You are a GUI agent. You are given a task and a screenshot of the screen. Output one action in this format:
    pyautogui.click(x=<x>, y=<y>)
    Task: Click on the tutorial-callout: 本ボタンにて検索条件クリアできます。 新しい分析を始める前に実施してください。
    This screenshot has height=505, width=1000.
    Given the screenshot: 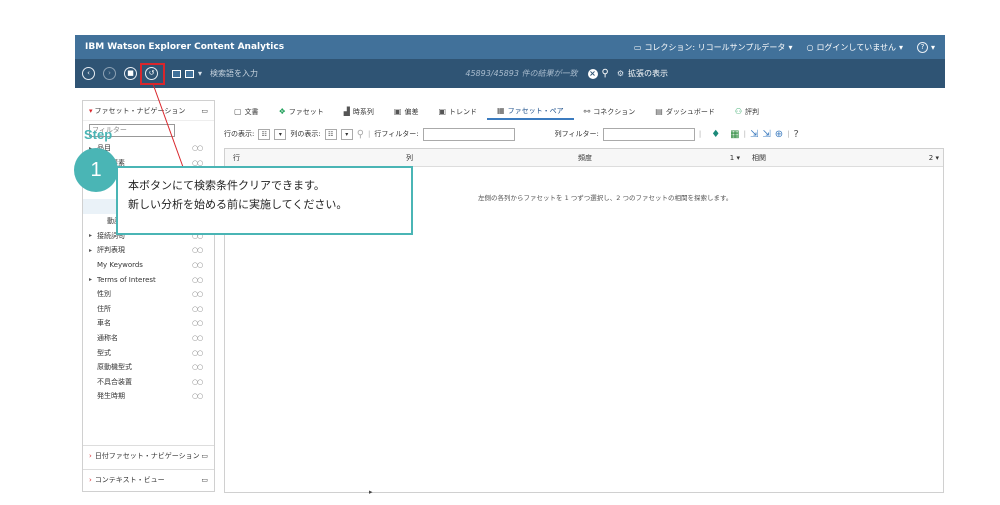 What is the action you would take?
    pyautogui.click(x=264, y=200)
    